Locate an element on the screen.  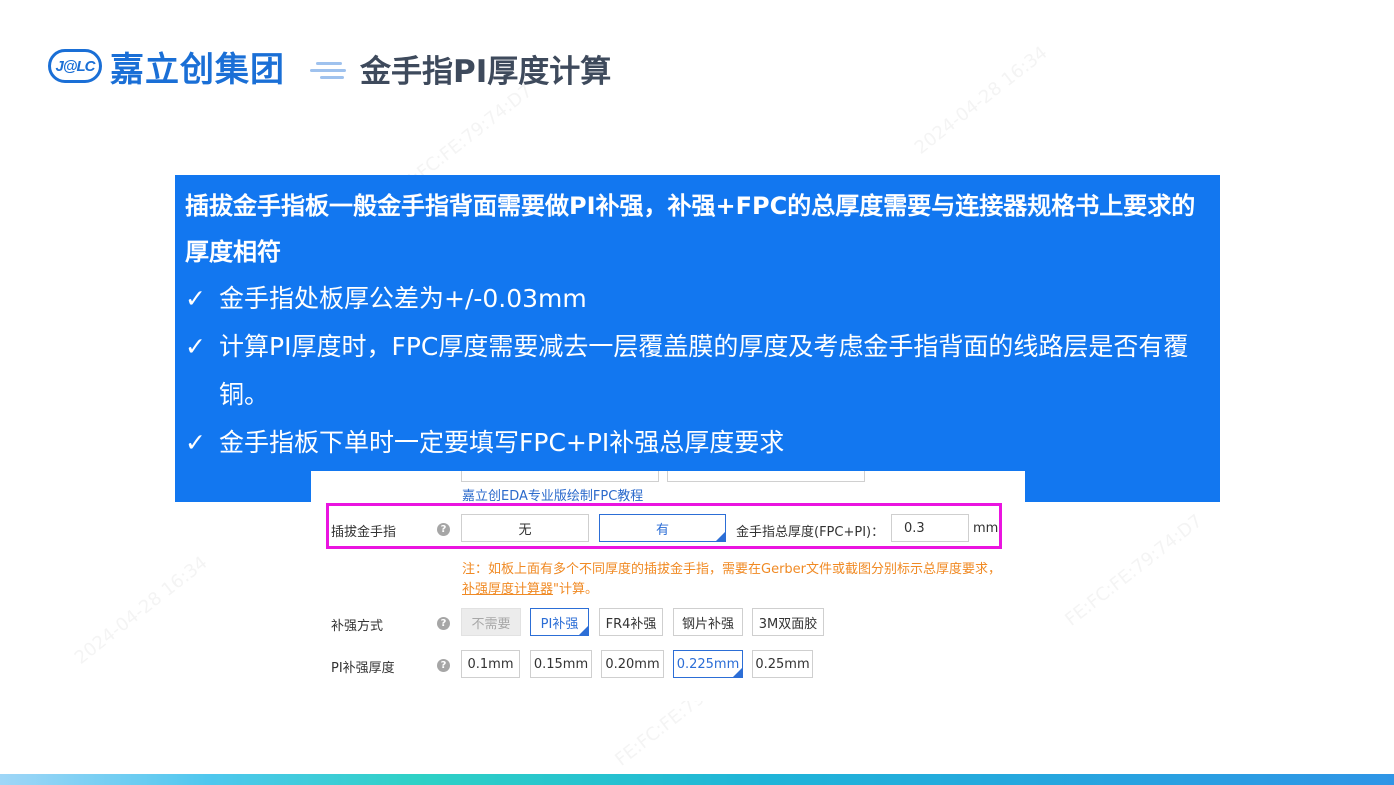
note-item: ✓ 金手指处板厚公差为+/-0.03mm is located at coordinates (697, 299).